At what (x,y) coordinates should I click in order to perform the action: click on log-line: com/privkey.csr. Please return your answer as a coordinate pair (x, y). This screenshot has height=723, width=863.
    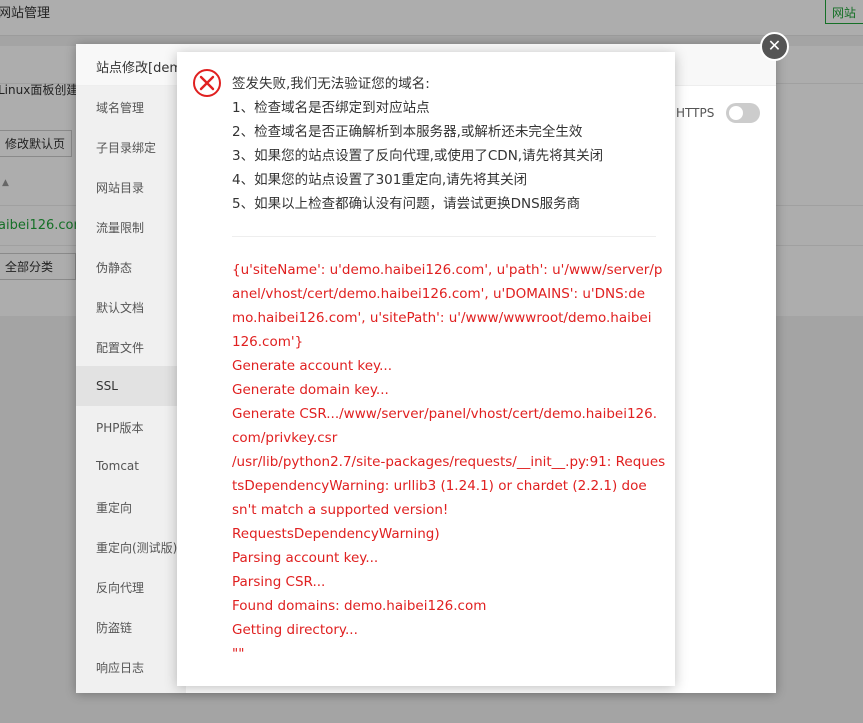
    Looking at the image, I should click on (285, 438).